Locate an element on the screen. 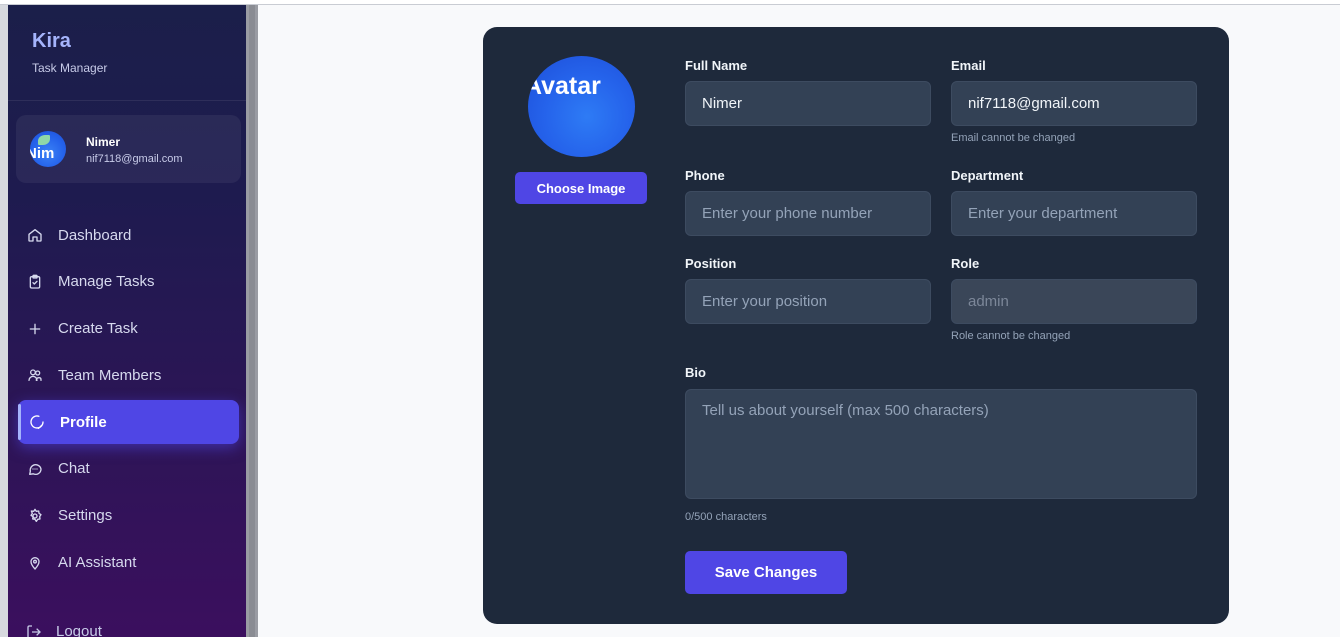 The height and width of the screenshot is (637, 1340). role-label: Role is located at coordinates (965, 263).